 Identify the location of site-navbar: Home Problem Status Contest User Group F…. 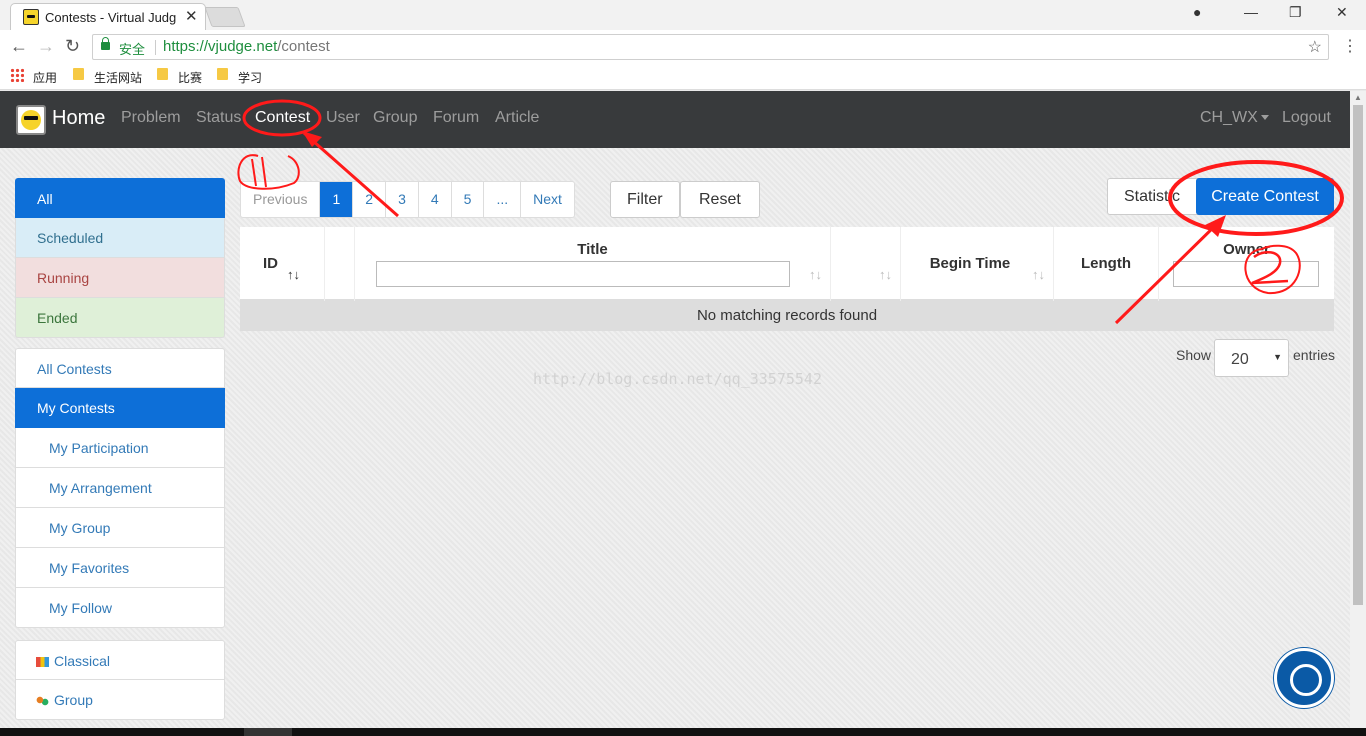
(675, 119).